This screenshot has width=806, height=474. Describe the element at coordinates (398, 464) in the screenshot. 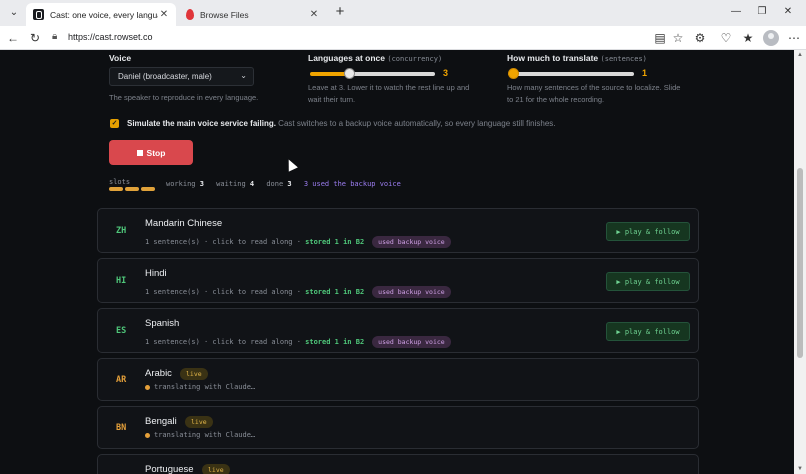

I see `language-row-pt: Portuguese live` at that location.